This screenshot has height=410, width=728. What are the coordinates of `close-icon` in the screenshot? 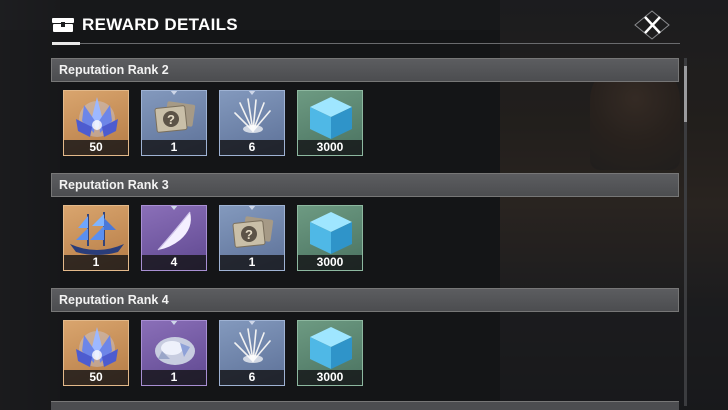 It's located at (652, 25).